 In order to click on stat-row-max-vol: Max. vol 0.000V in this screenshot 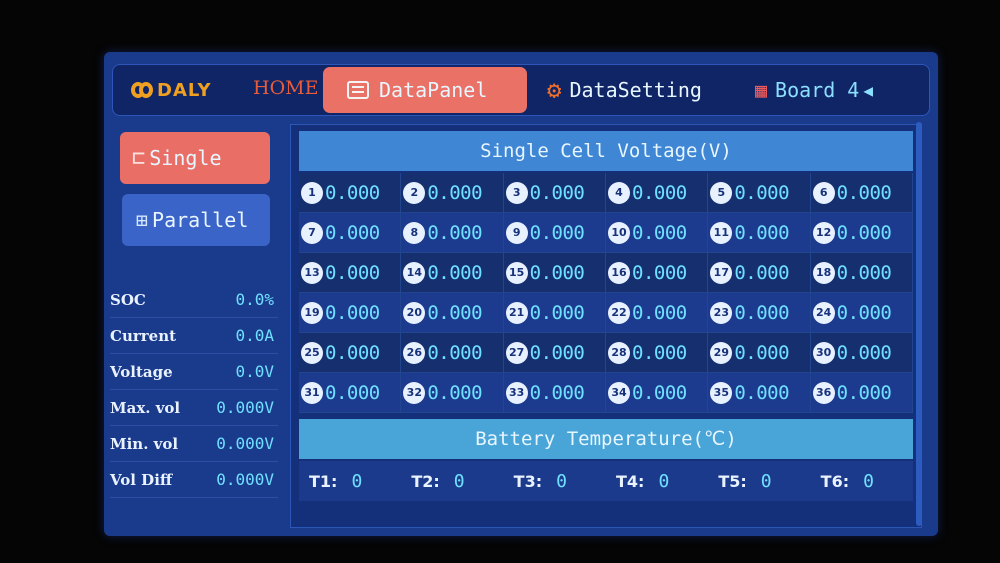, I will do `click(194, 408)`.